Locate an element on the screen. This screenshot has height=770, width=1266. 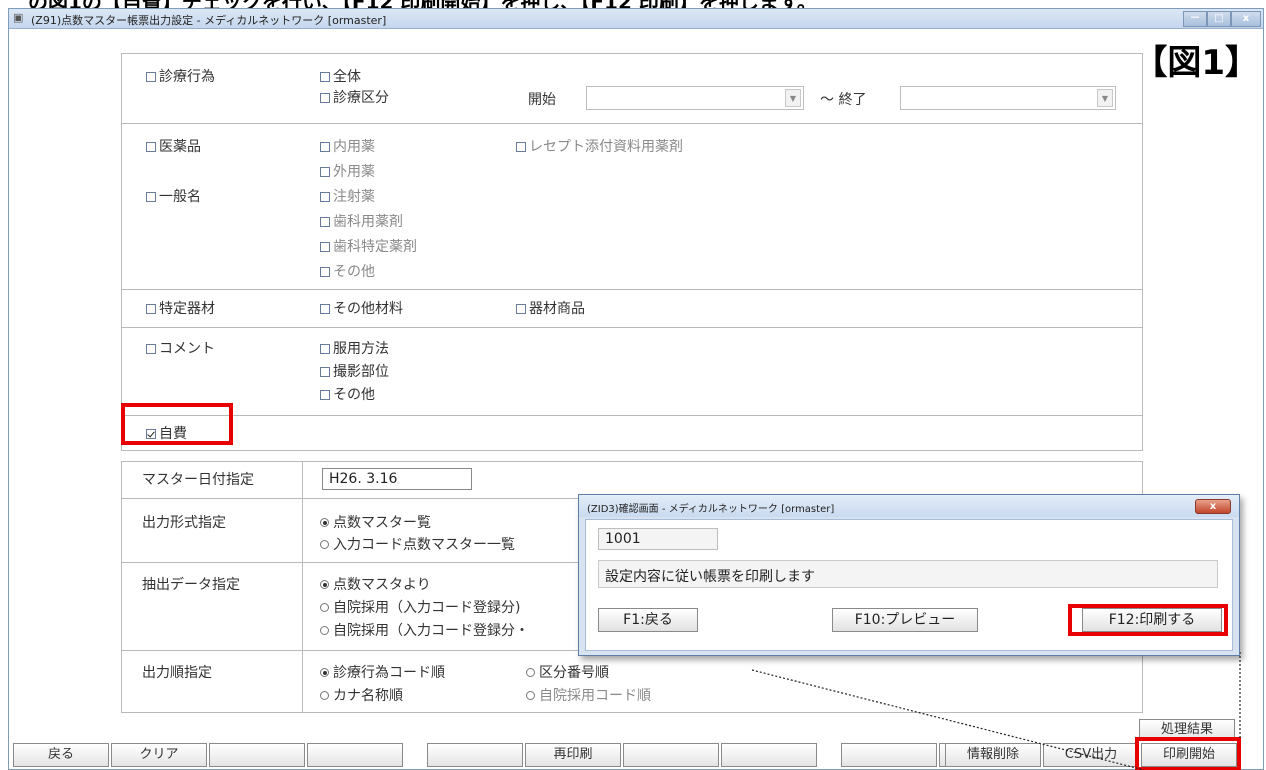
radio-extract-master: 点数マスタより is located at coordinates (375, 585).